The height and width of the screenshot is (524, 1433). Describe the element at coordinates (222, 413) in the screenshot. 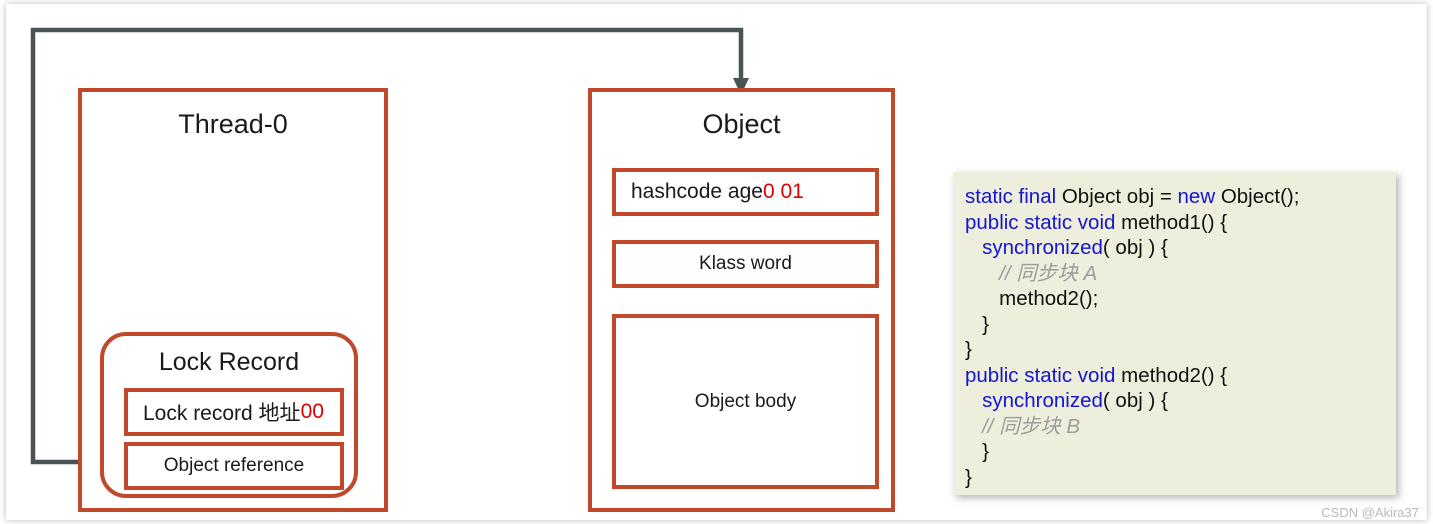

I see `lock-record-address-label: Lock record 地址` at that location.